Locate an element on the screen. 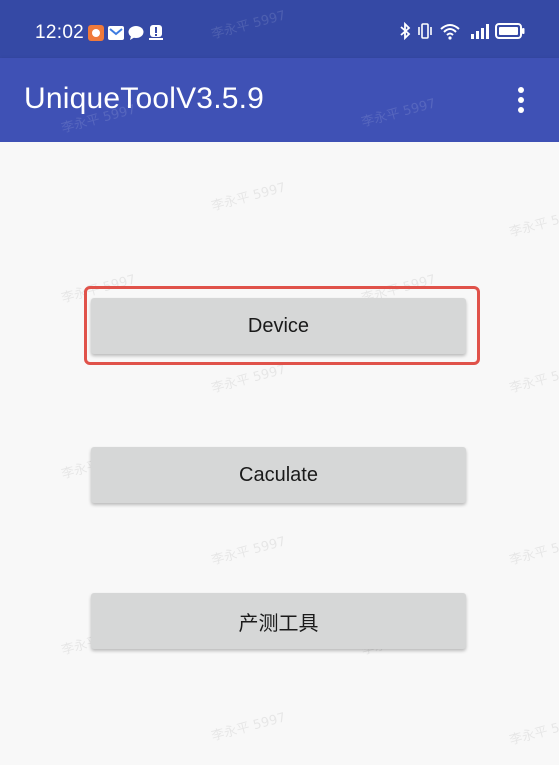  device-button: Device is located at coordinates (278, 326).